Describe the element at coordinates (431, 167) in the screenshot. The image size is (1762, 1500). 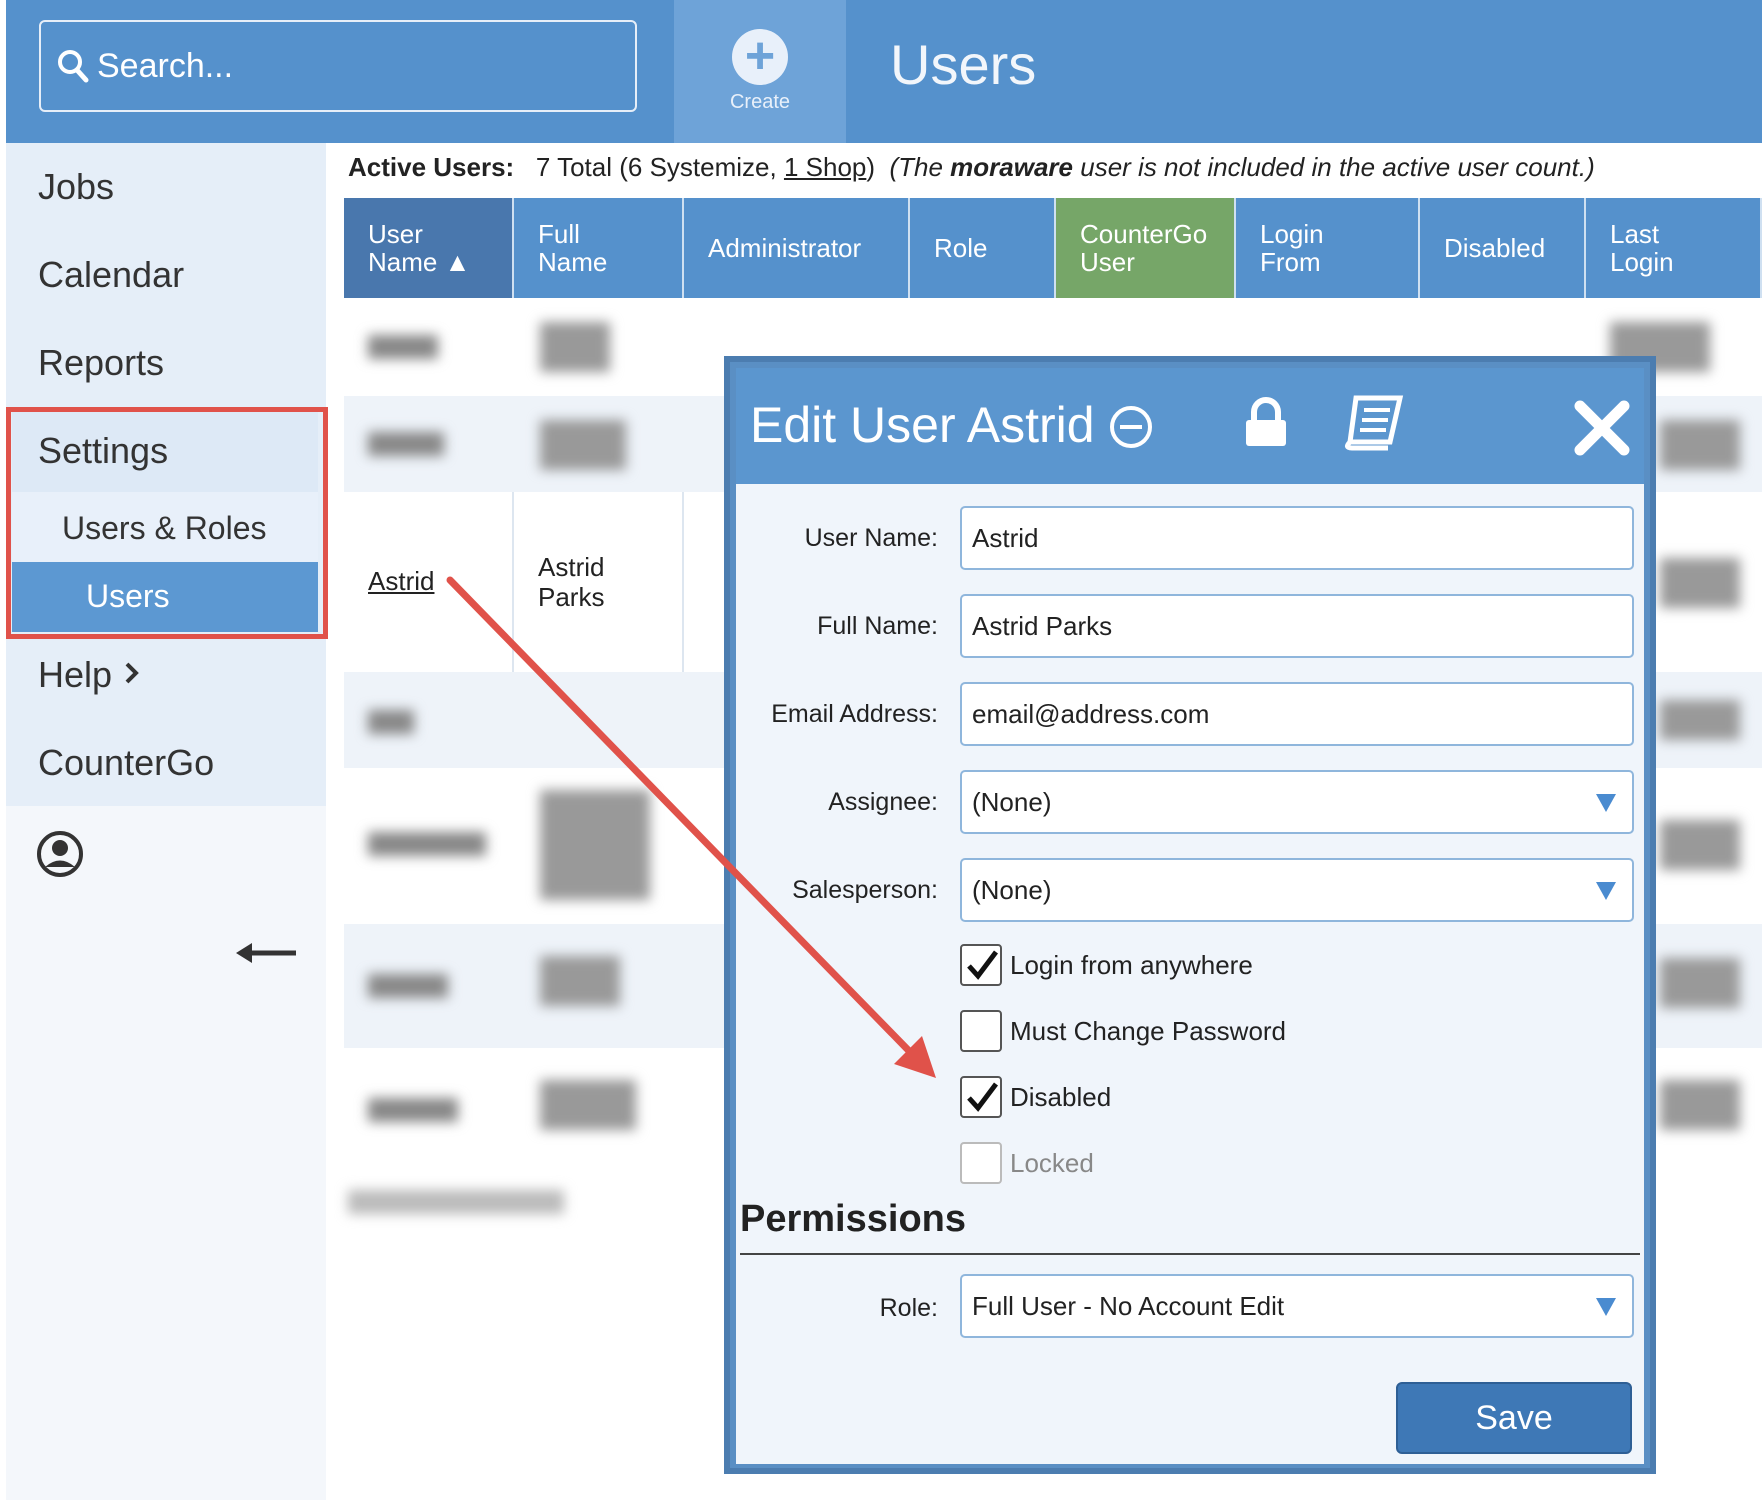
I see `active-users-label: Active Users:` at that location.